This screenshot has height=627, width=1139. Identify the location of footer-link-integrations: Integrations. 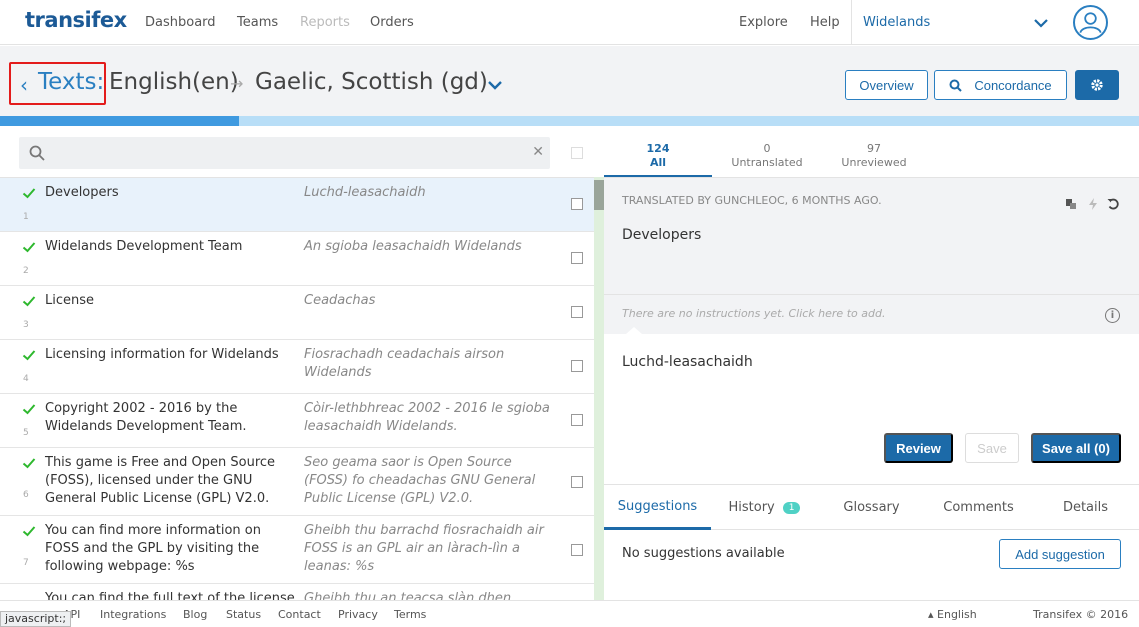
(133, 614).